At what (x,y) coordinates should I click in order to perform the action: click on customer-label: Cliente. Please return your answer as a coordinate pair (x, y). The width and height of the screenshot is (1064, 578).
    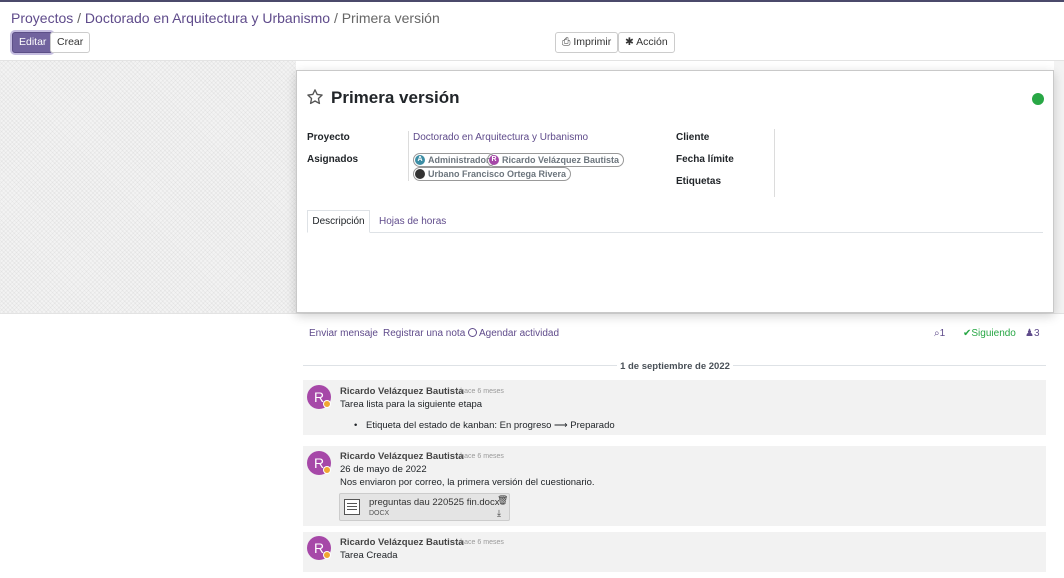
    Looking at the image, I should click on (693, 137).